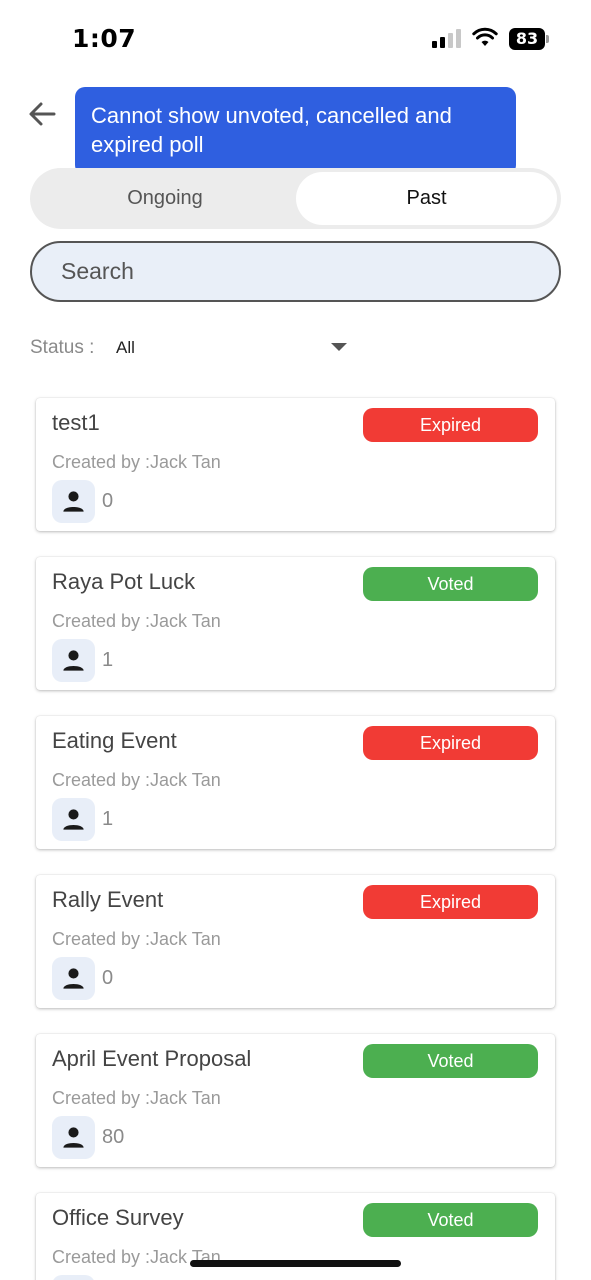  I want to click on poll-title: April Event Proposal, so click(152, 1058).